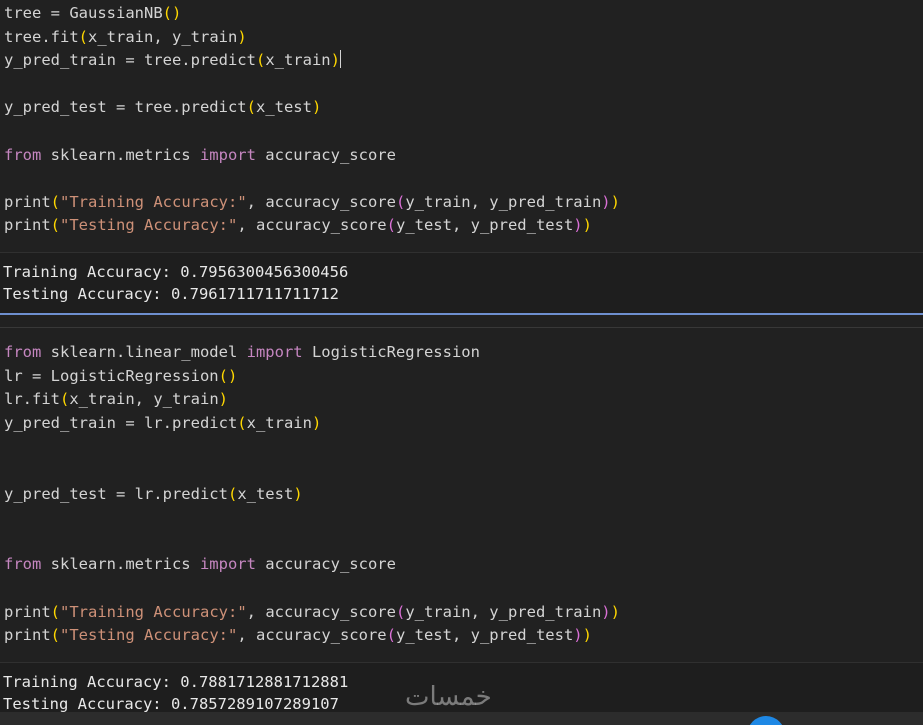 Image resolution: width=923 pixels, height=725 pixels. Describe the element at coordinates (340, 59) in the screenshot. I see `text-cursor` at that location.